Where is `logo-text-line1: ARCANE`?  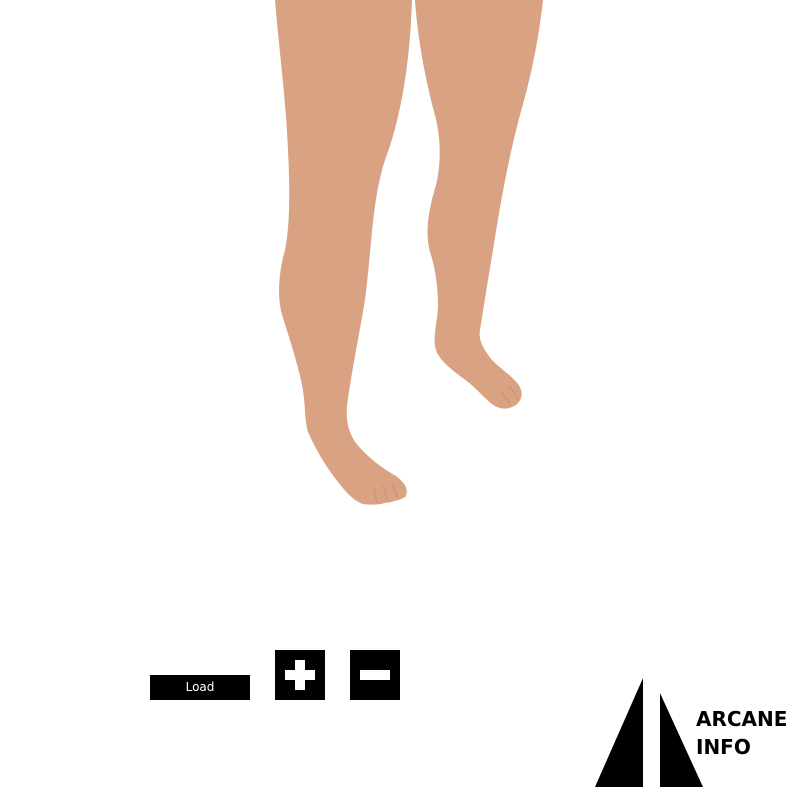
logo-text-line1: ARCANE is located at coordinates (742, 719).